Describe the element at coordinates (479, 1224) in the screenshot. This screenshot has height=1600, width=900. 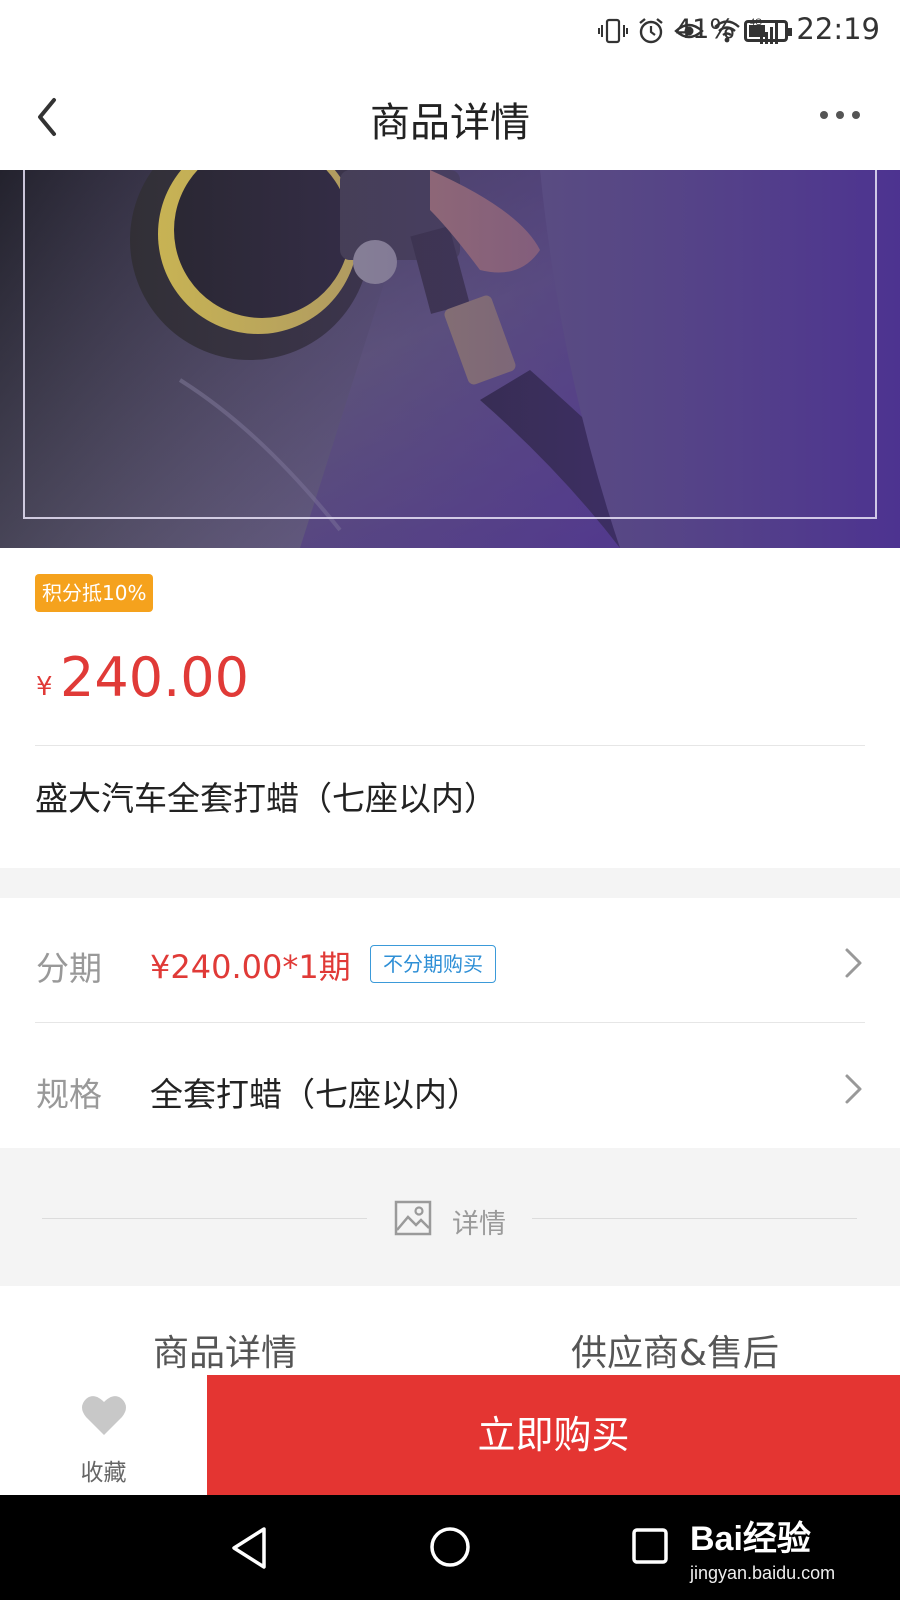
I see `detail-label: 详情` at that location.